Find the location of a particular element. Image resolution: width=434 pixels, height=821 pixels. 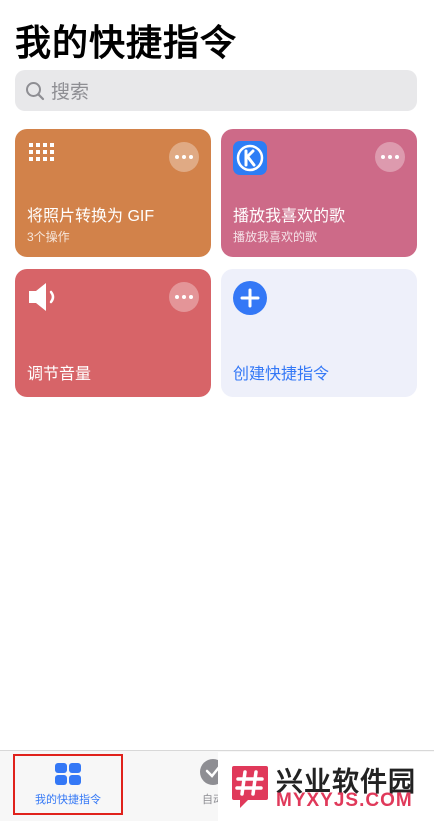

kugou-app-icon is located at coordinates (250, 158).